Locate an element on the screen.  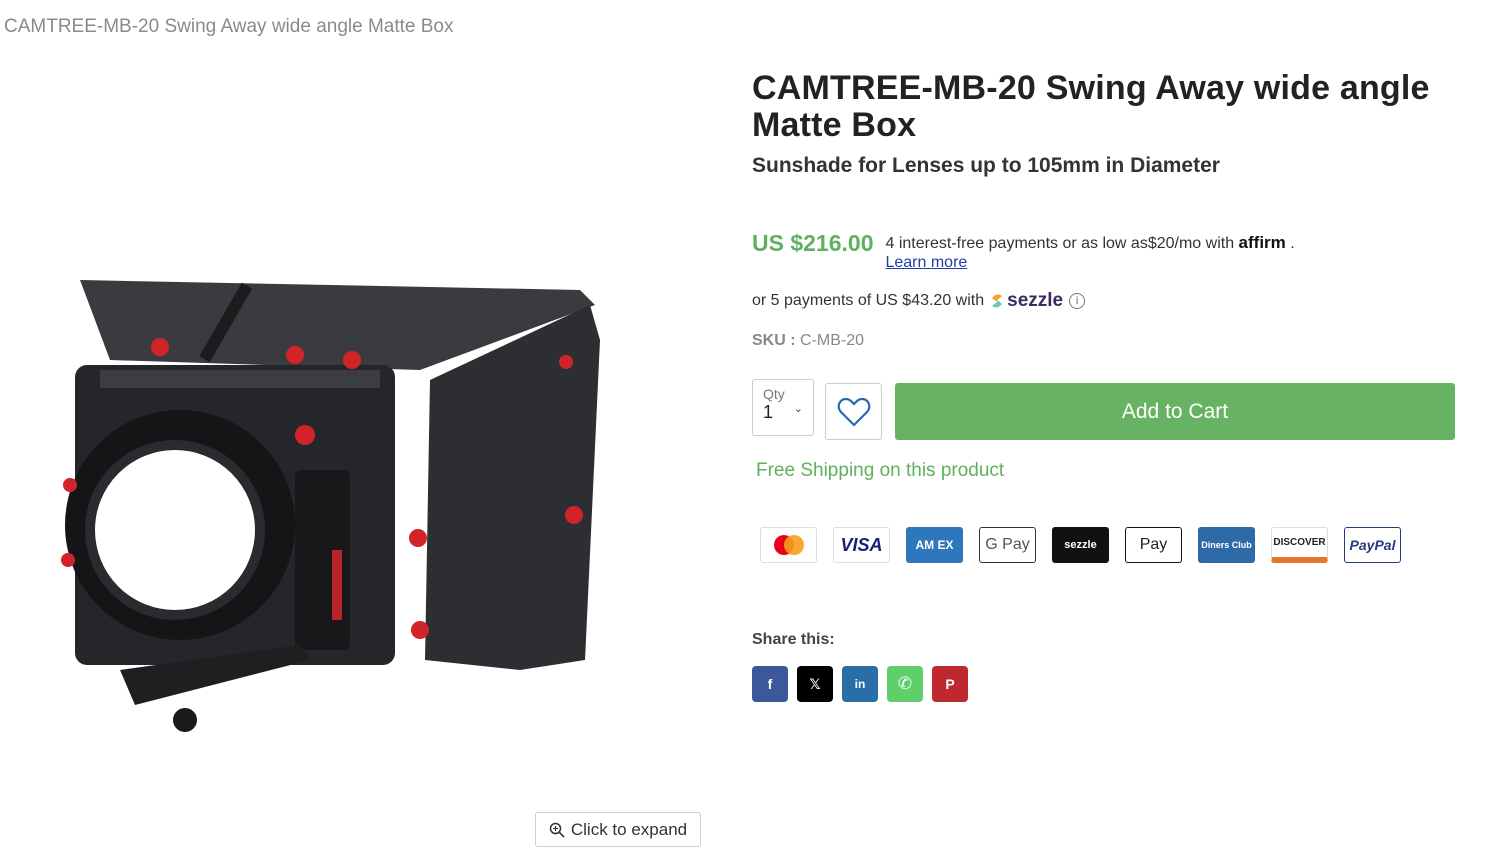
wishlist-button is located at coordinates (853, 411).